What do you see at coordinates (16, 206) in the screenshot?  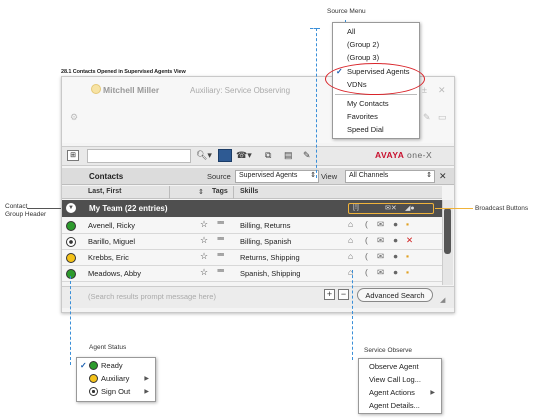 I see `contact-group-header-callout: Contact` at bounding box center [16, 206].